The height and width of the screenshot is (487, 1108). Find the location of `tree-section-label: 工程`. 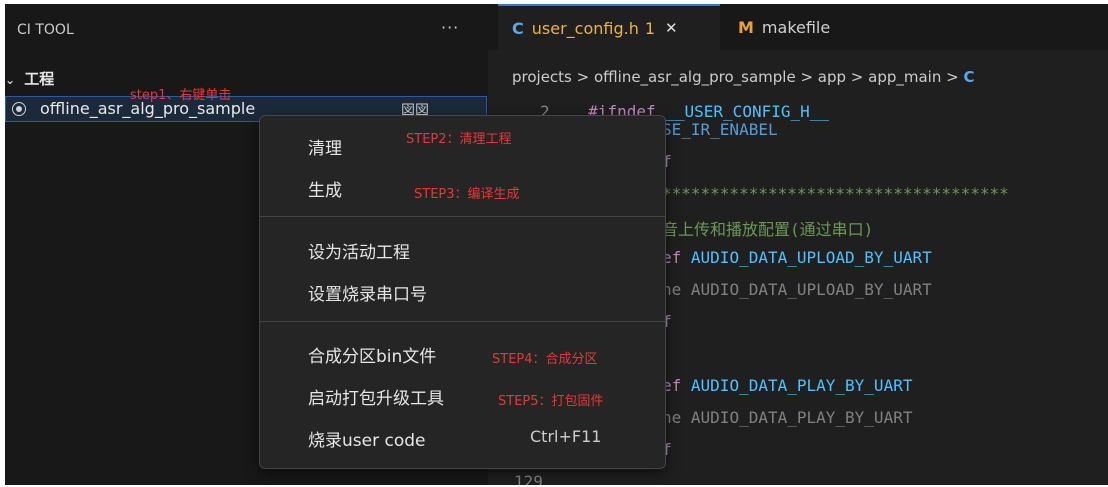

tree-section-label: 工程 is located at coordinates (39, 79).